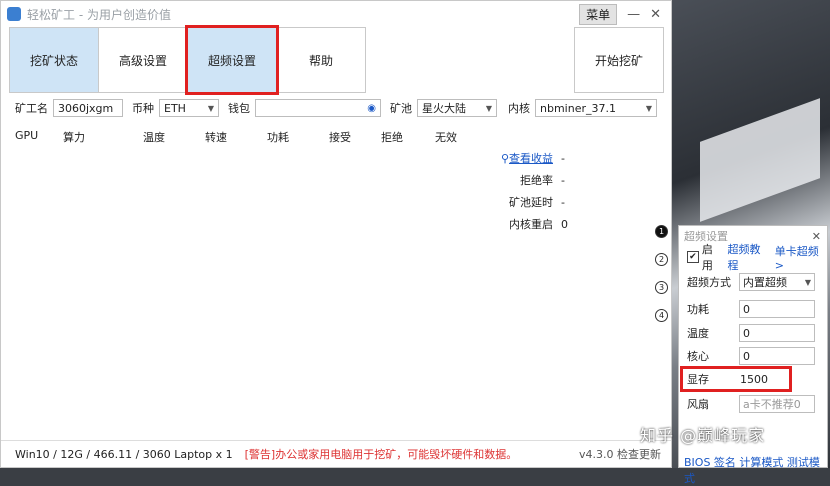 The height and width of the screenshot is (486, 830). I want to click on oc-mode-select: 内置超频 ▼, so click(777, 282).